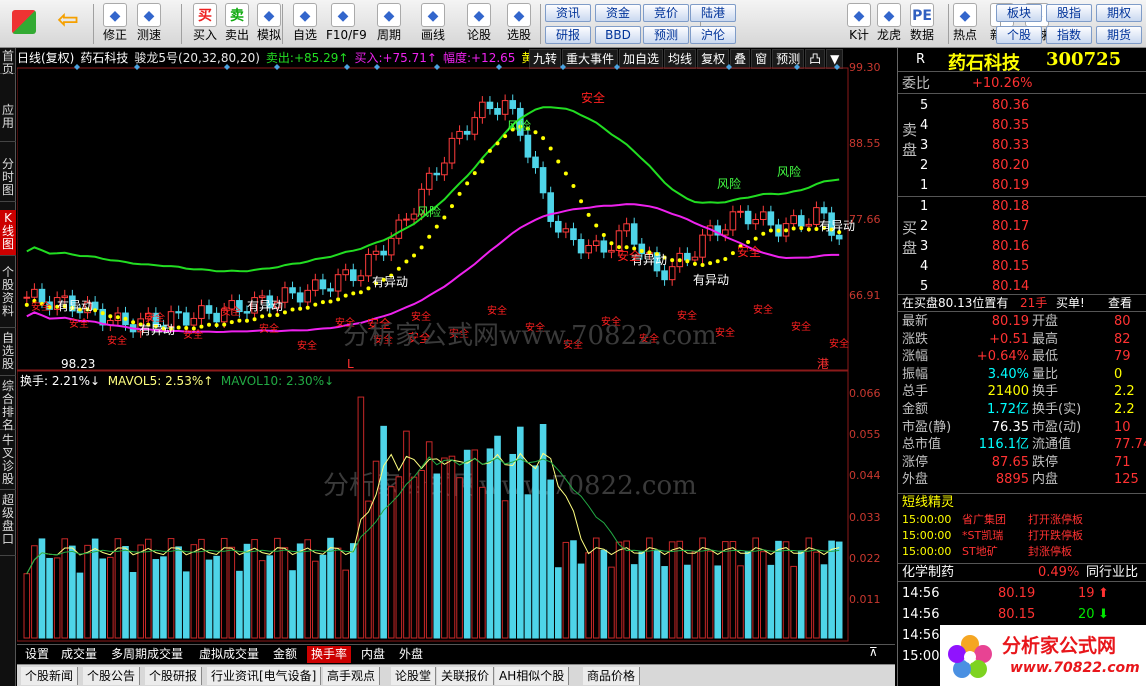 The image size is (1146, 686). What do you see at coordinates (79, 323) in the screenshot?
I see `safety-marker: 安全` at bounding box center [79, 323].